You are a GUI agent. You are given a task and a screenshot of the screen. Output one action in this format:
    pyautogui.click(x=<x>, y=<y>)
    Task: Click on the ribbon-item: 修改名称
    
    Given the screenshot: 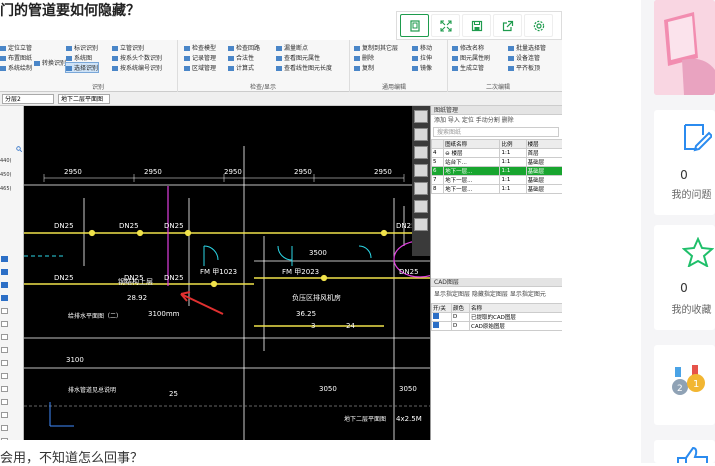 What is the action you would take?
    pyautogui.click(x=468, y=47)
    